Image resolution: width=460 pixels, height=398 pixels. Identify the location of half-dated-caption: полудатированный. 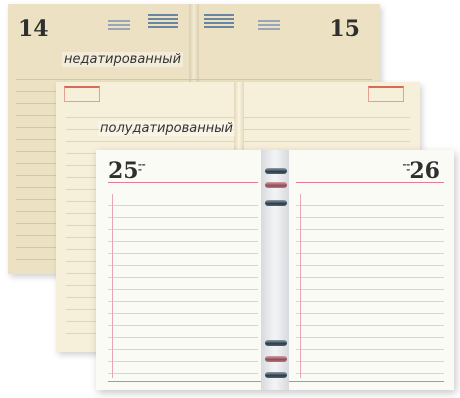
(166, 128).